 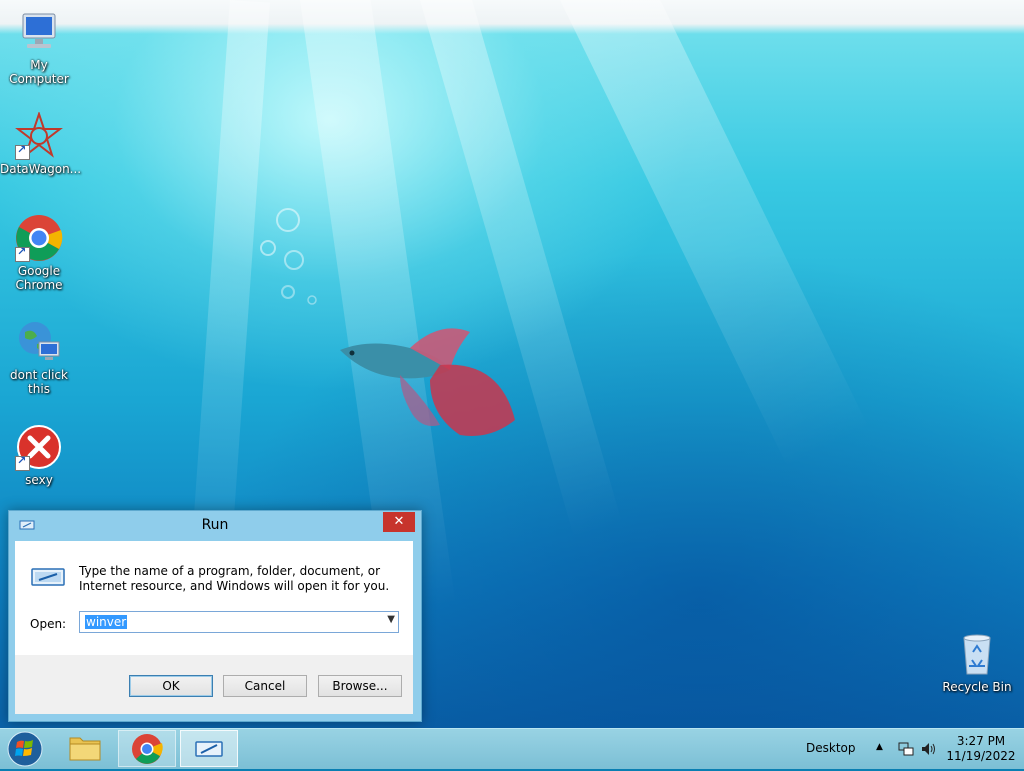 I want to click on desktop-toolbar-label: Desktop, so click(x=831, y=748).